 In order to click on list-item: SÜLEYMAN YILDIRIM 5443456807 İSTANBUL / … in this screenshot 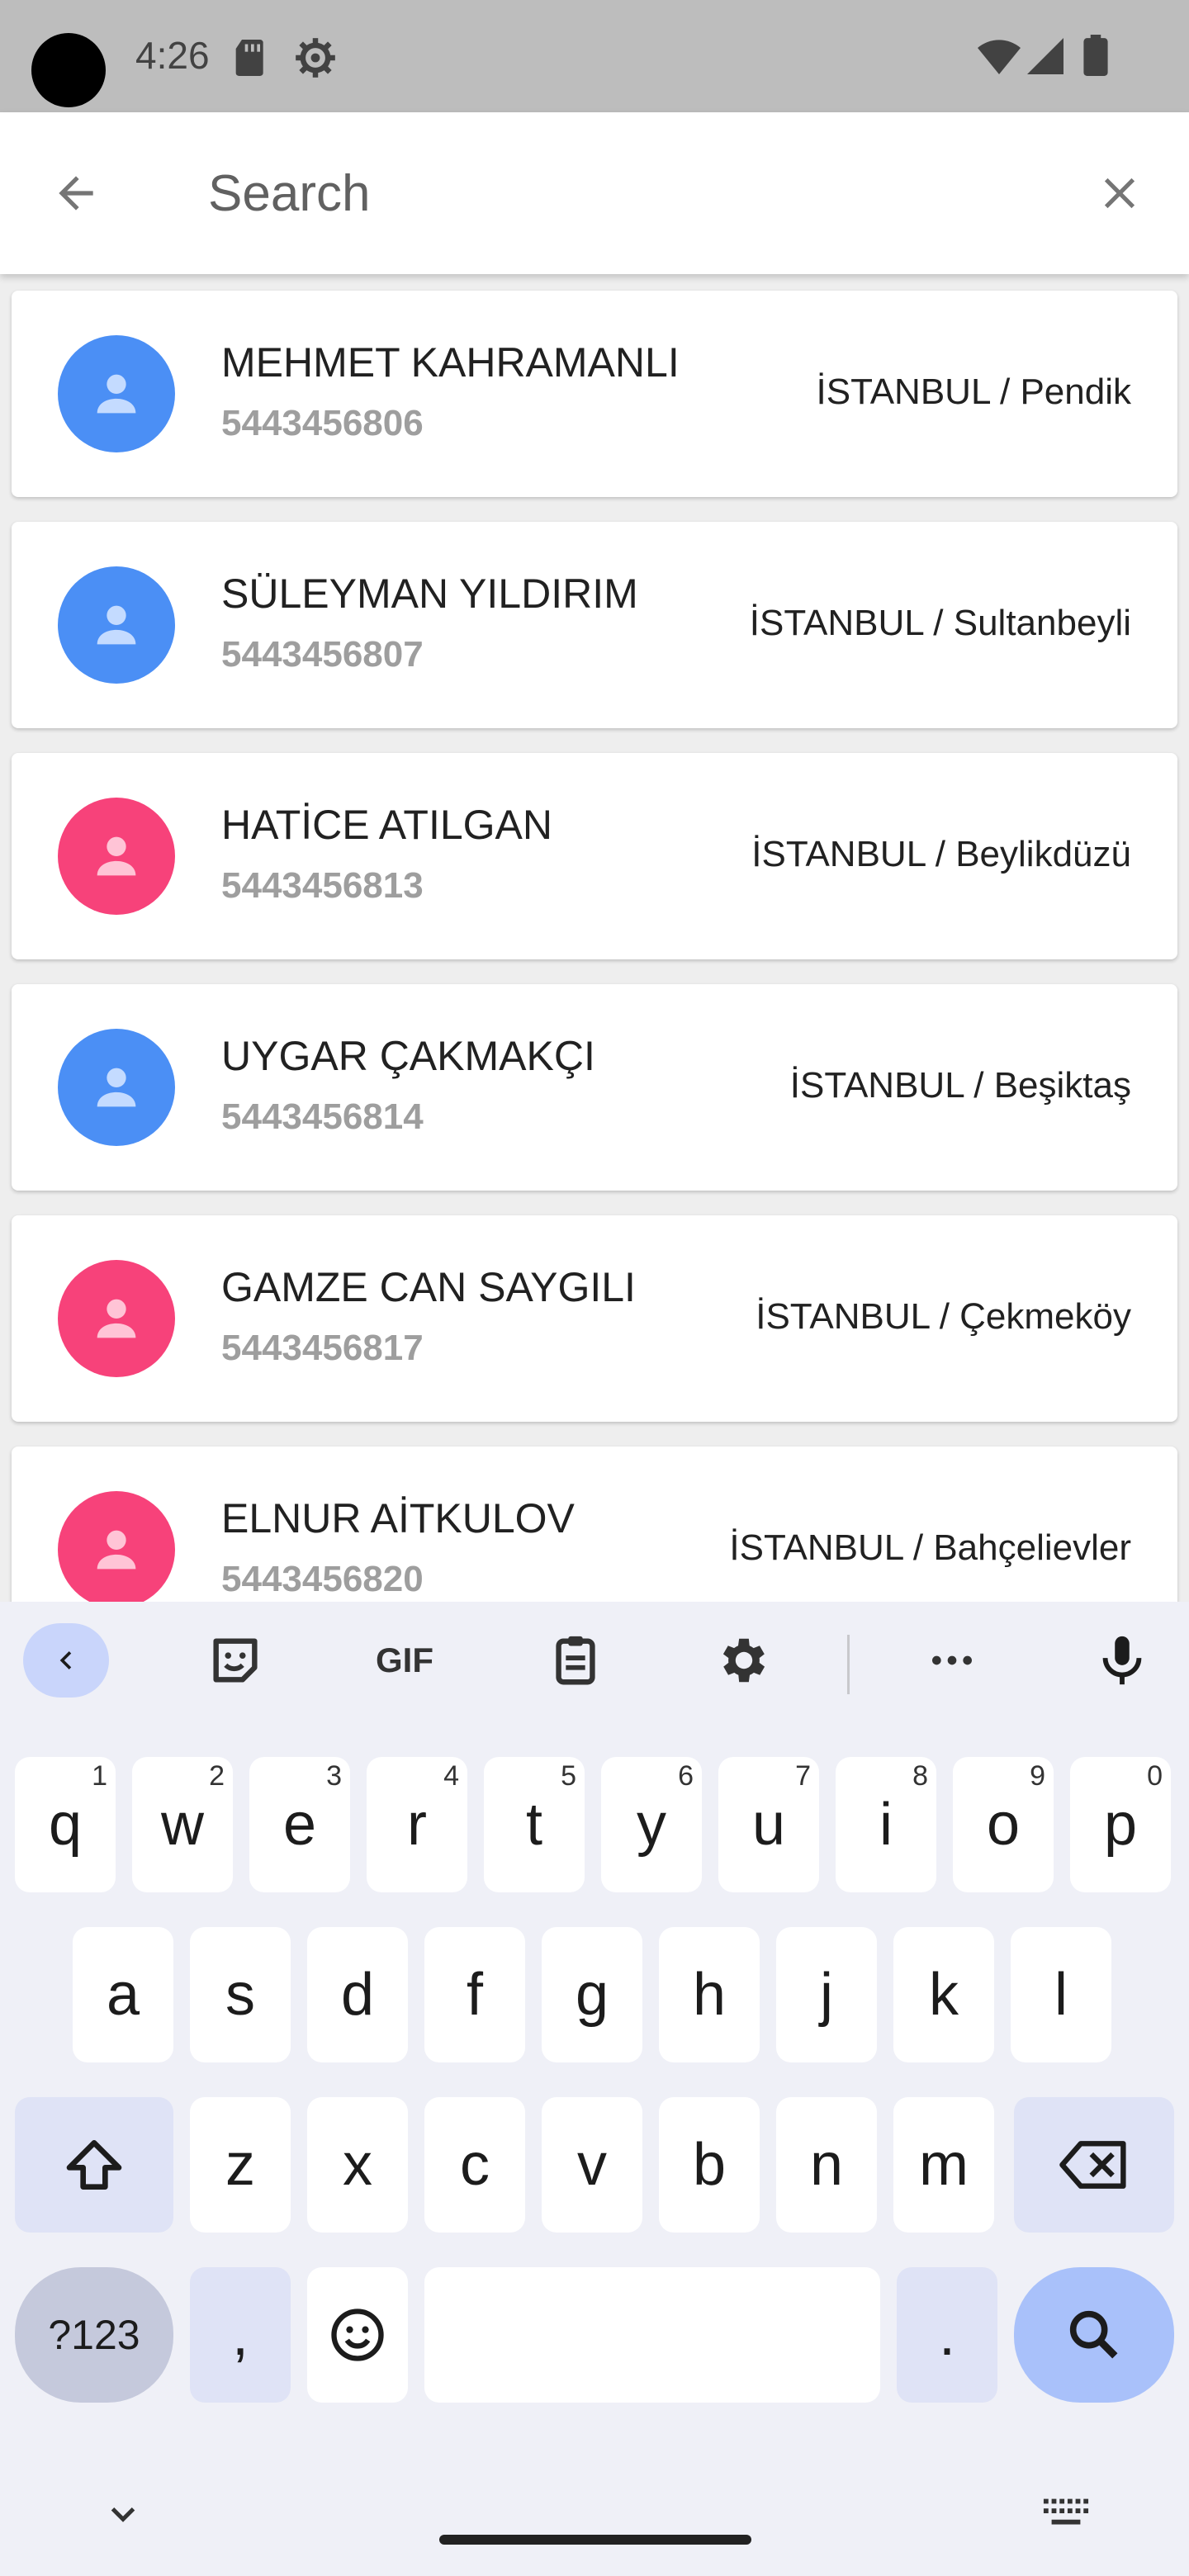, I will do `click(594, 625)`.